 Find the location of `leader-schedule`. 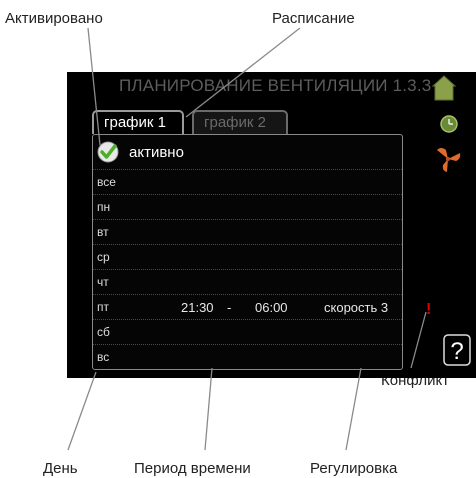

leader-schedule is located at coordinates (243, 72).